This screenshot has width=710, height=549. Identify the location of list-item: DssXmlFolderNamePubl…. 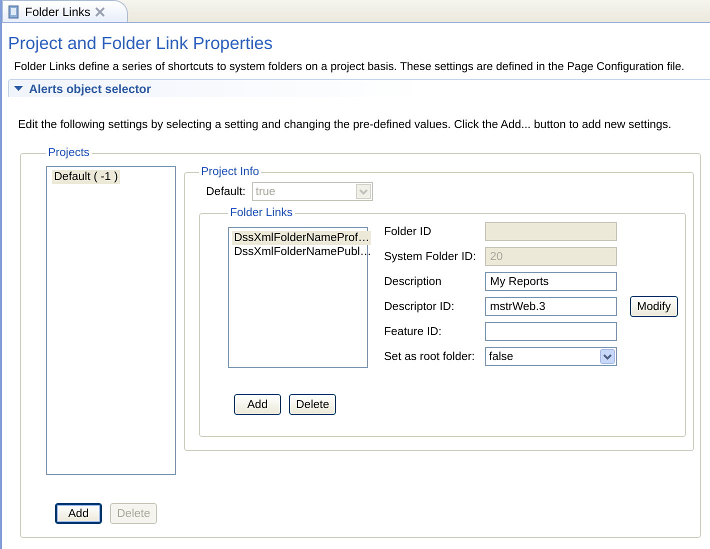
(303, 252).